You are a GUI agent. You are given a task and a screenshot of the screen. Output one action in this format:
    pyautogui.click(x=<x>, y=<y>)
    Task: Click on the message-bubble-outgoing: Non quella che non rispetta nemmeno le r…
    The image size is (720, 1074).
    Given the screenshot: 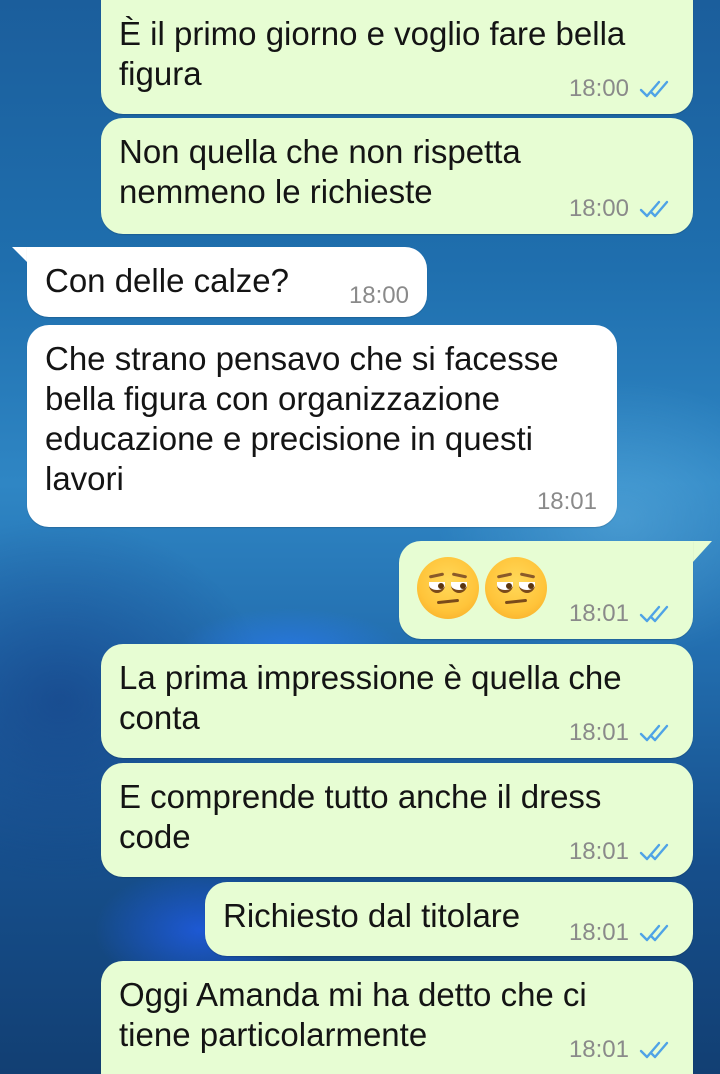 What is the action you would take?
    pyautogui.click(x=397, y=176)
    